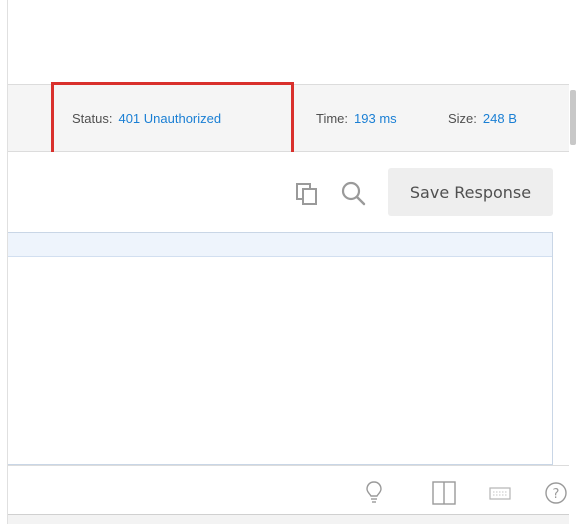 Image resolution: width=577 pixels, height=524 pixels. I want to click on save-response-button: Save Response, so click(470, 192).